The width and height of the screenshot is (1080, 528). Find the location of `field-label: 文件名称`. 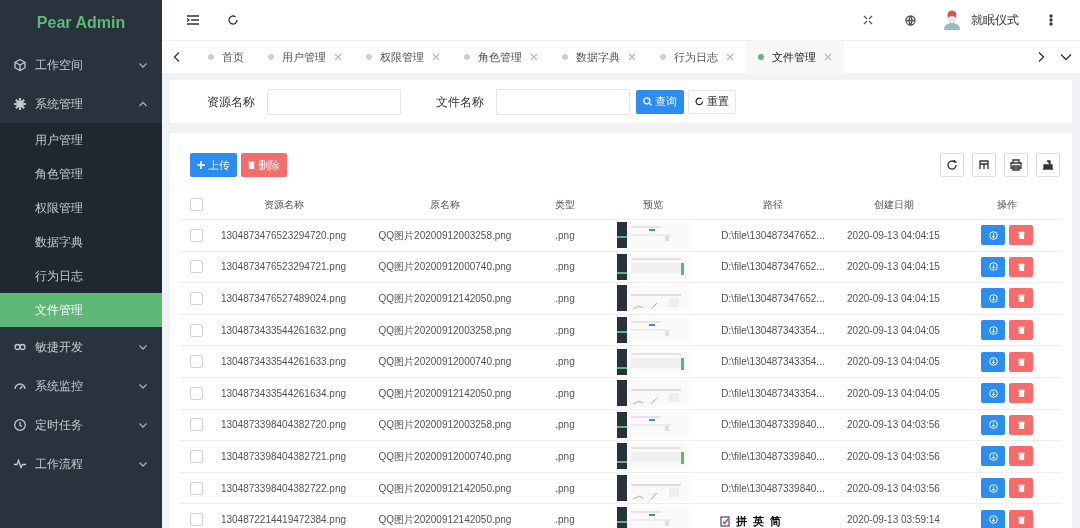

field-label: 文件名称 is located at coordinates (460, 102).